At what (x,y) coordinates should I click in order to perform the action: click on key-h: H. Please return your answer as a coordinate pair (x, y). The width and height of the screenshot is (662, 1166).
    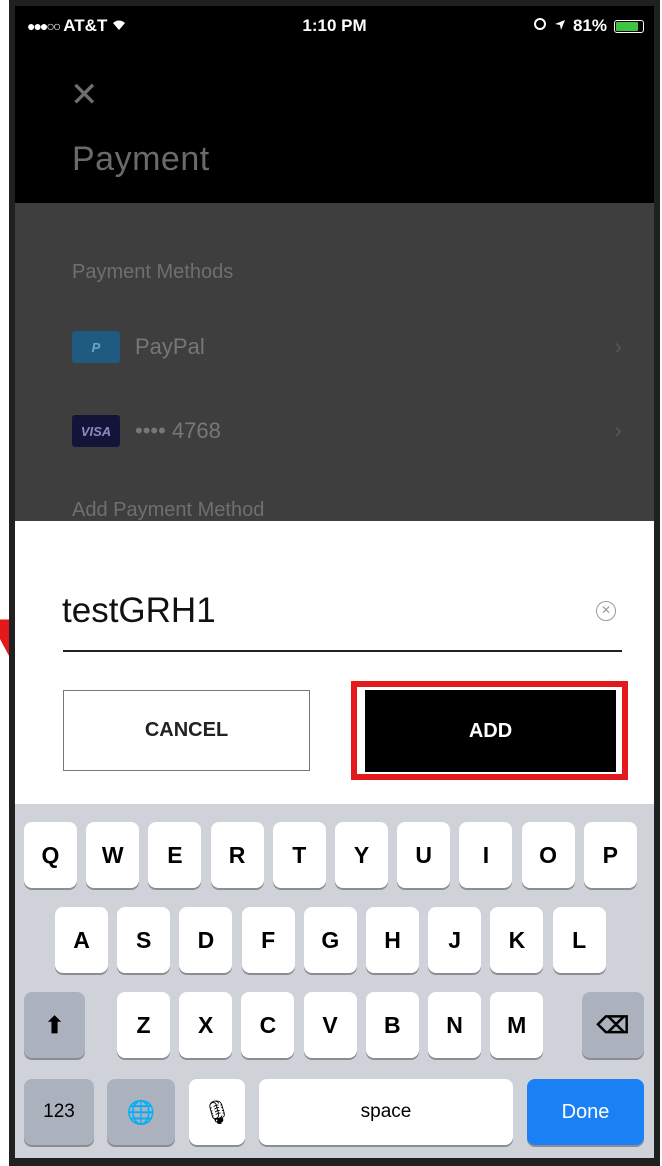
    Looking at the image, I should click on (392, 940).